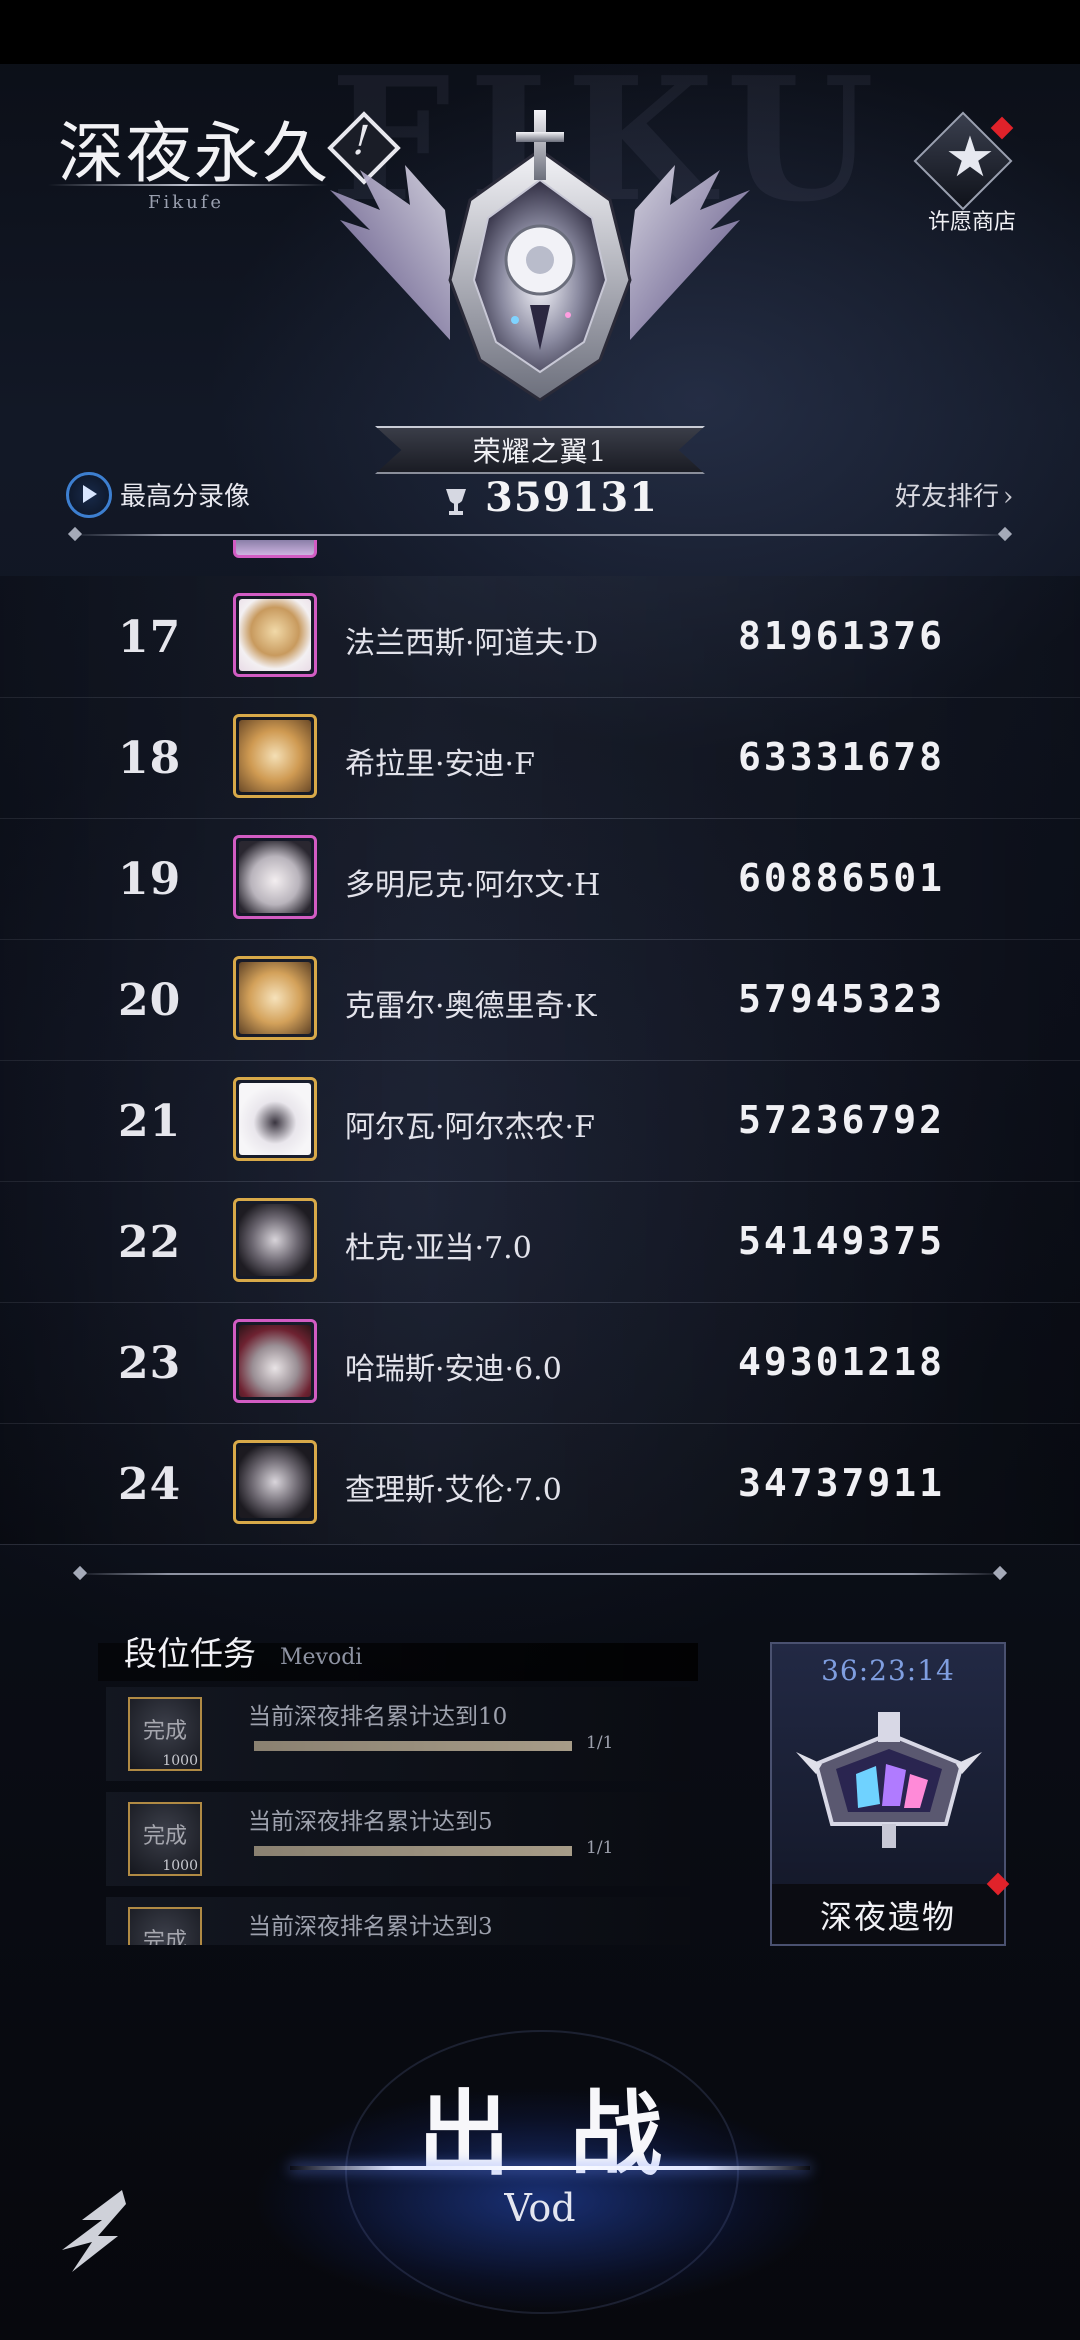 The width and height of the screenshot is (1080, 2340). Describe the element at coordinates (888, 1670) in the screenshot. I see `relic-timer: 36:23:14` at that location.